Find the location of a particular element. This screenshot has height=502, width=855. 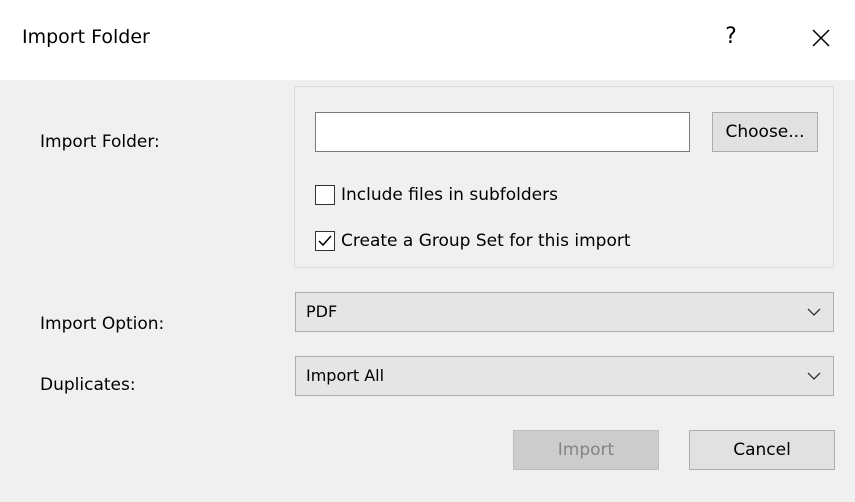

import-button: Import is located at coordinates (586, 450).